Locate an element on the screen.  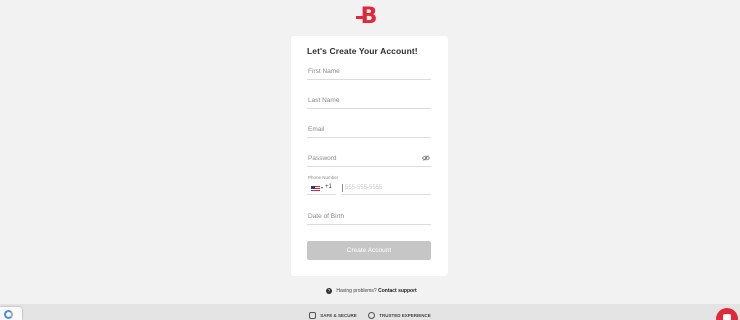
footer-bar: SAFE & SECURE TRUSTED EXPERIENCE is located at coordinates (370, 312).